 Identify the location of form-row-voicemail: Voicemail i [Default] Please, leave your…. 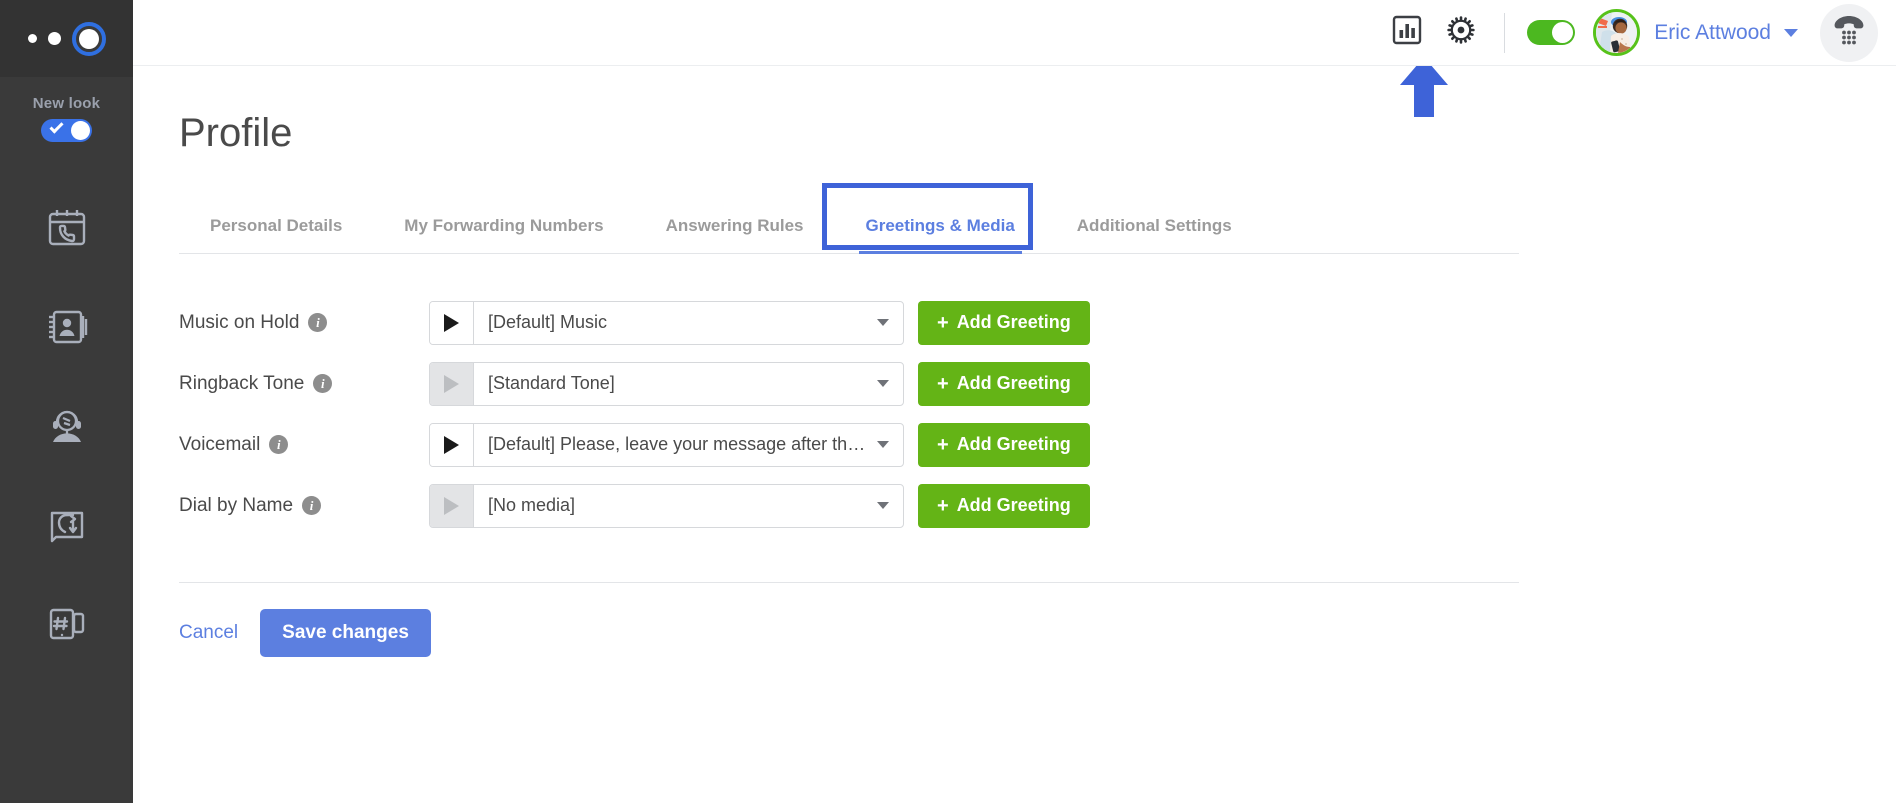
(1037, 444).